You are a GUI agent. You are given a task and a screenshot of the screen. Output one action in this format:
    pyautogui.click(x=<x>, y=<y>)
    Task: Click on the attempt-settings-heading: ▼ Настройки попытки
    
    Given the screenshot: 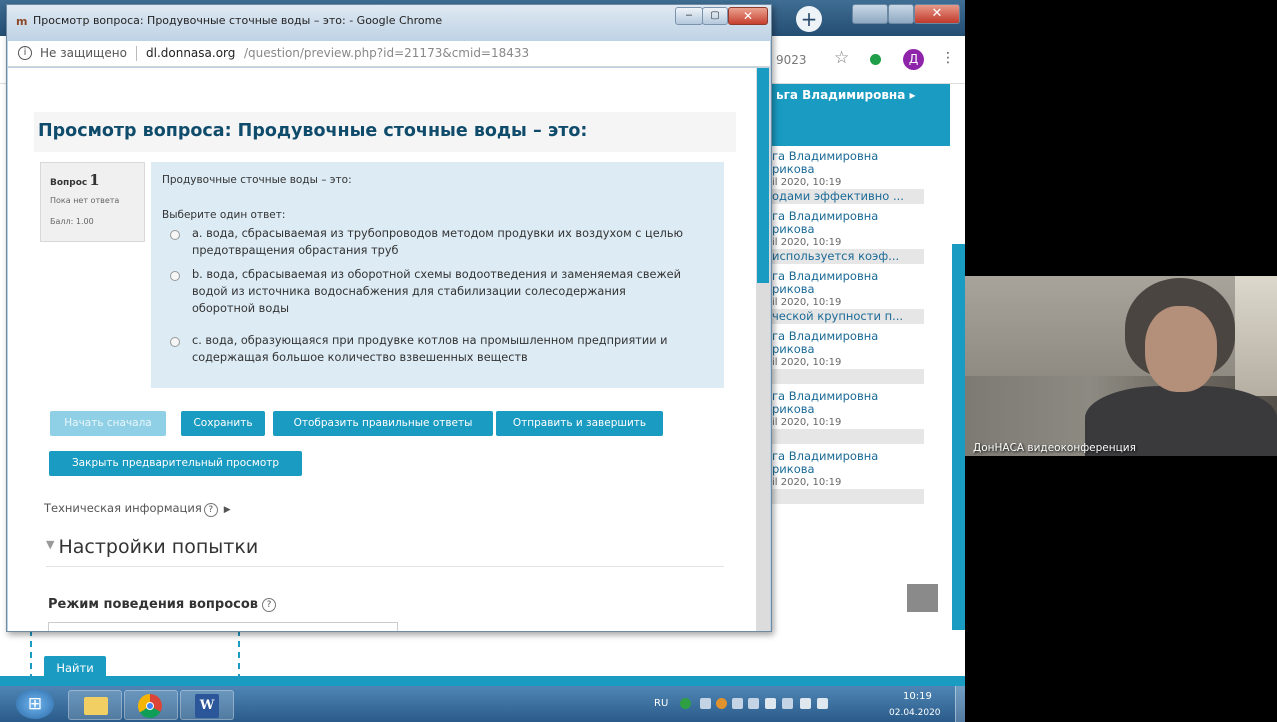 What is the action you would take?
    pyautogui.click(x=152, y=547)
    